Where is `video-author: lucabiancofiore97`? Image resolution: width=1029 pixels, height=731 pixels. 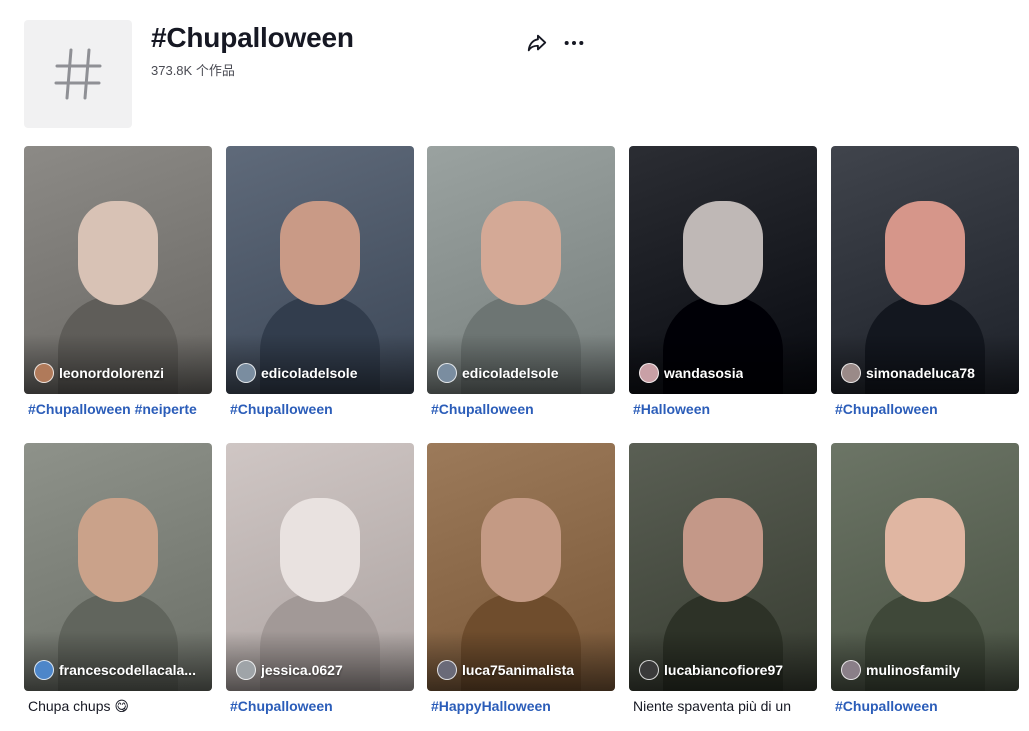
video-author: lucabiancofiore97 is located at coordinates (711, 670).